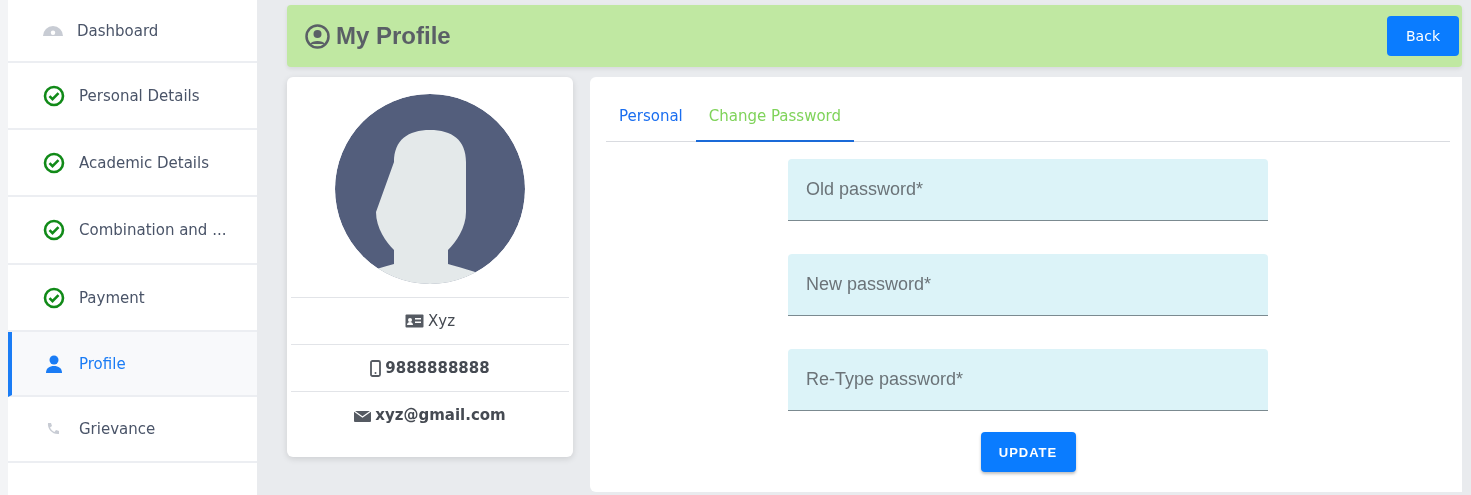 This screenshot has height=495, width=1471. I want to click on page-title-text: My Profile, so click(393, 36).